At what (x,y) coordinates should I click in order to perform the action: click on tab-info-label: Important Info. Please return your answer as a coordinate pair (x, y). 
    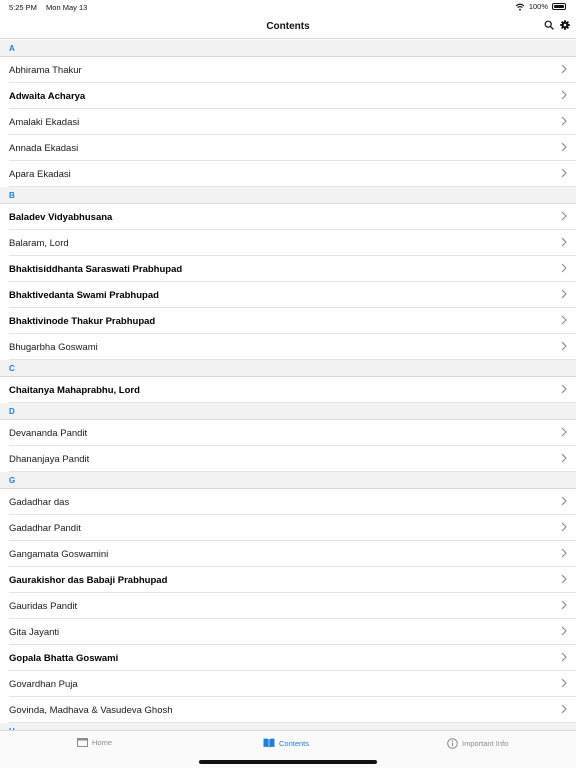
    Looking at the image, I should click on (485, 743).